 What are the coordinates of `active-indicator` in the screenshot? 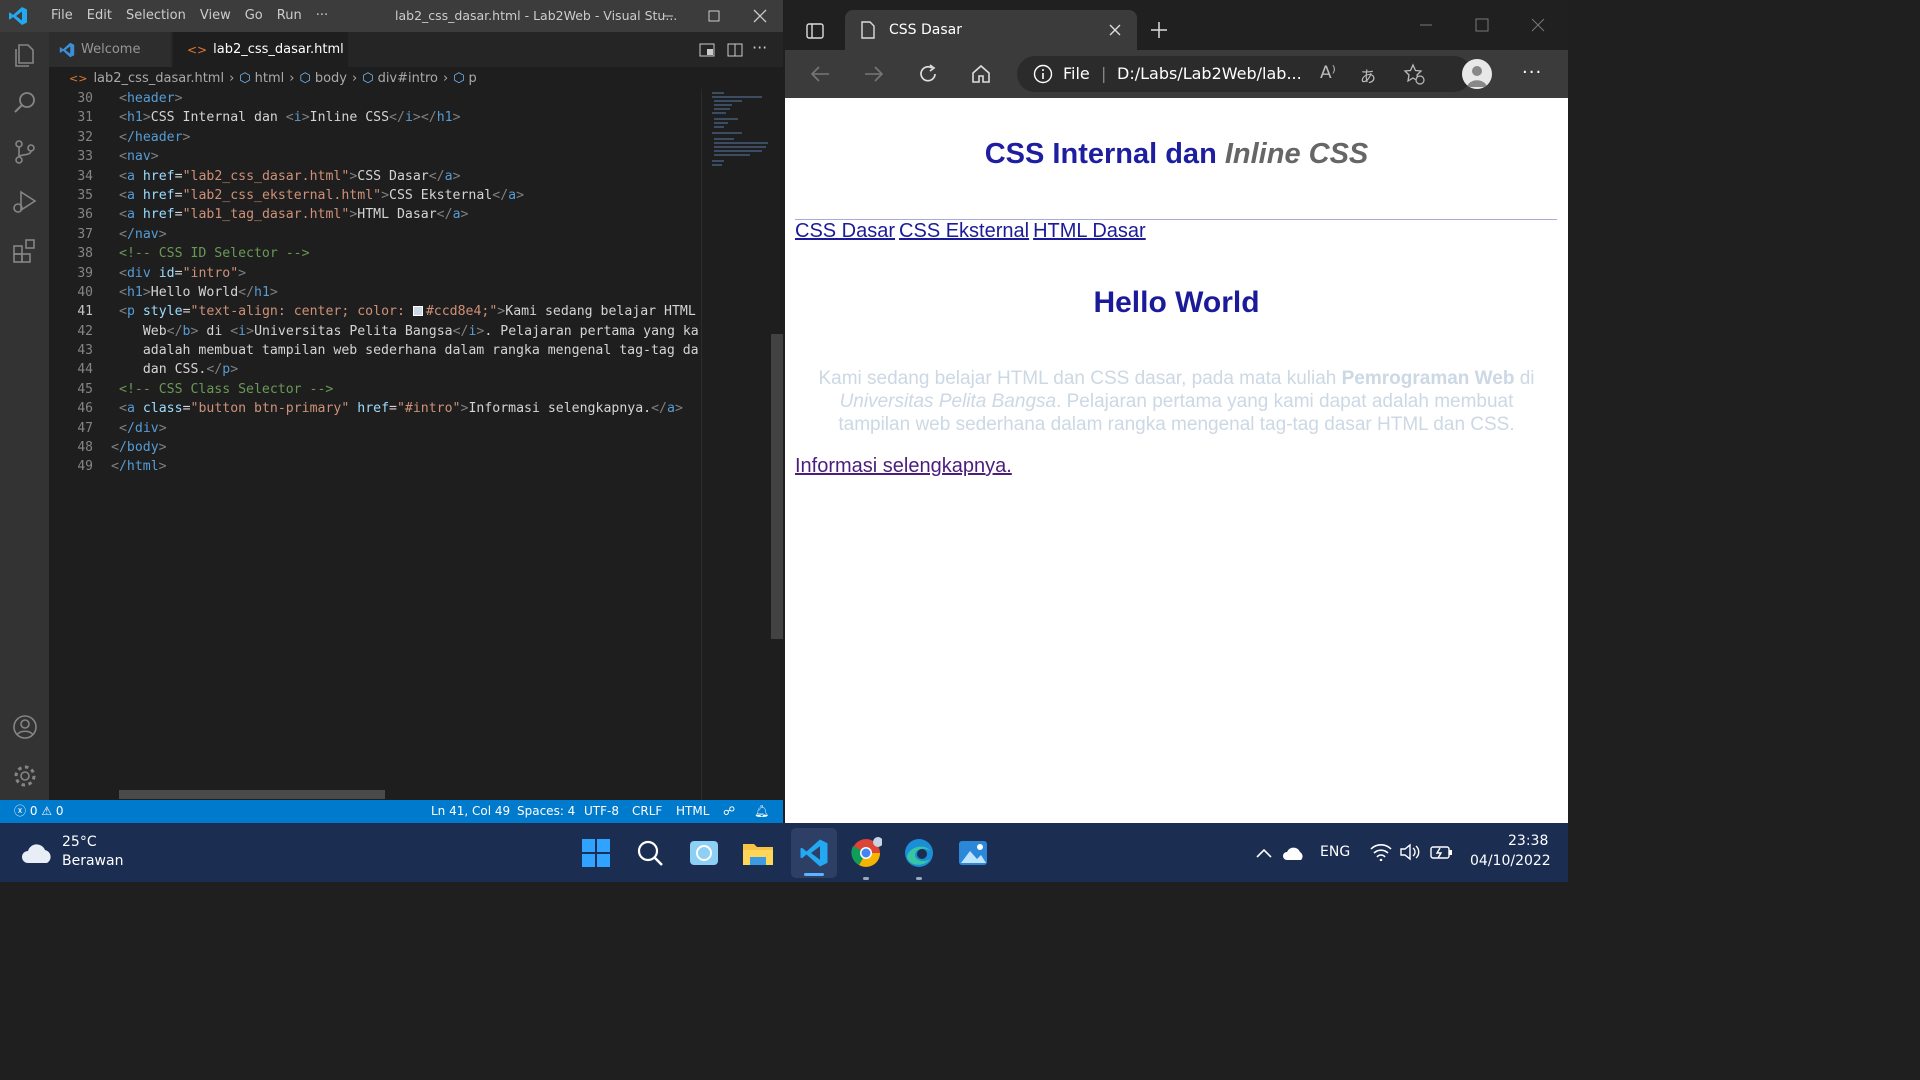 It's located at (814, 874).